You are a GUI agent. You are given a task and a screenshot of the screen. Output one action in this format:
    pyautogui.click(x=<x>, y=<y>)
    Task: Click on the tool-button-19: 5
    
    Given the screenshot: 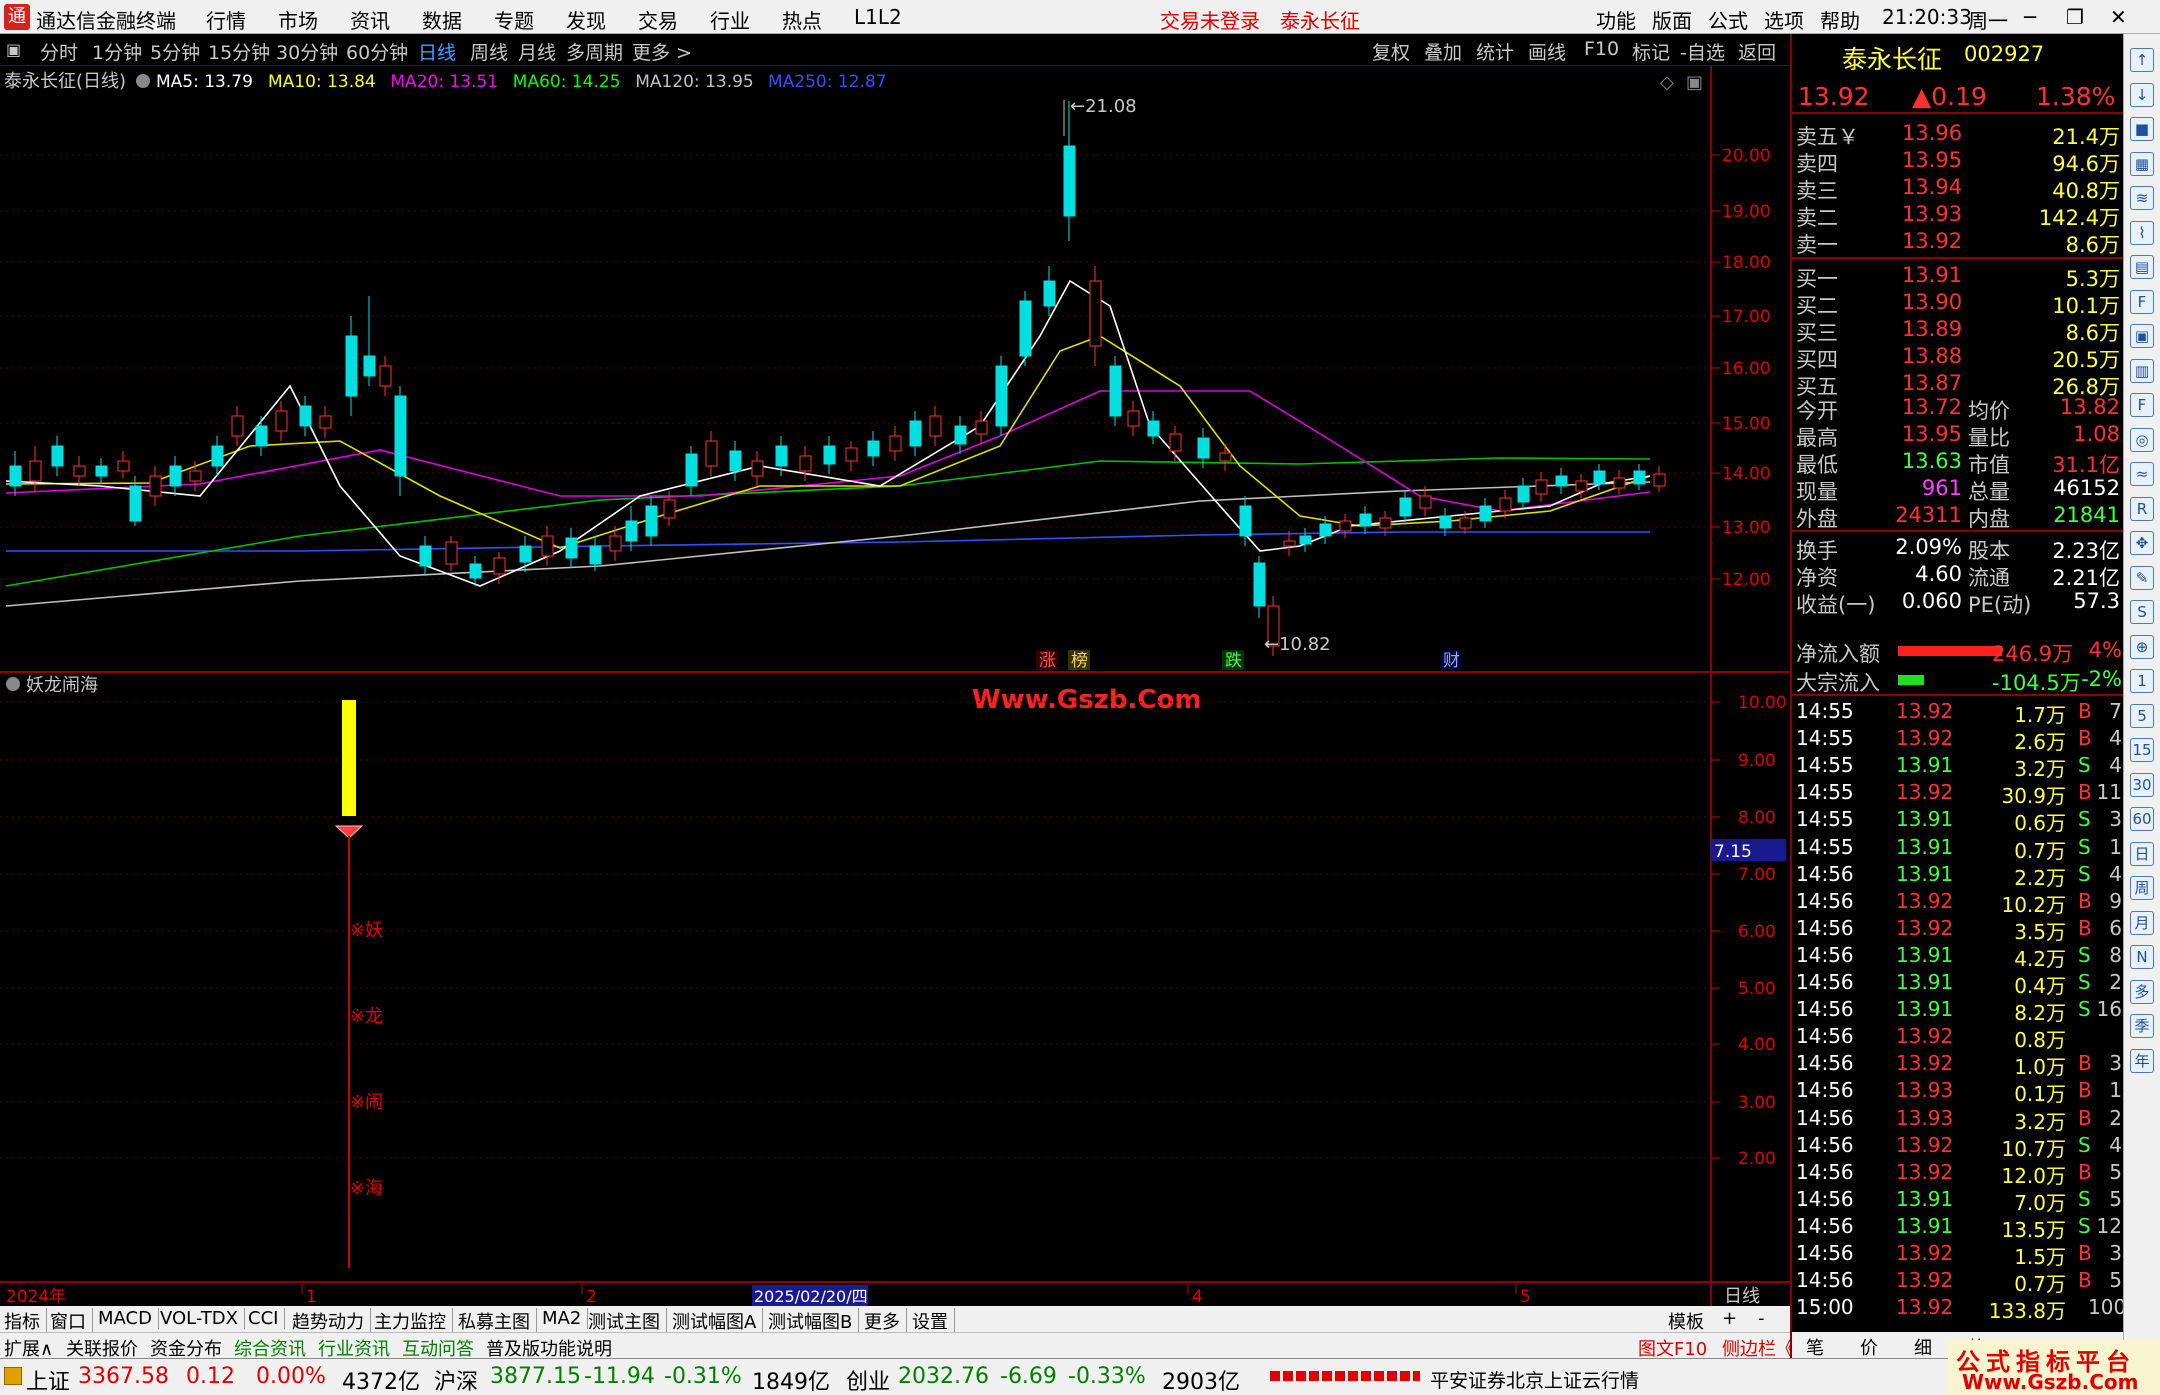 What is the action you would take?
    pyautogui.click(x=2142, y=715)
    